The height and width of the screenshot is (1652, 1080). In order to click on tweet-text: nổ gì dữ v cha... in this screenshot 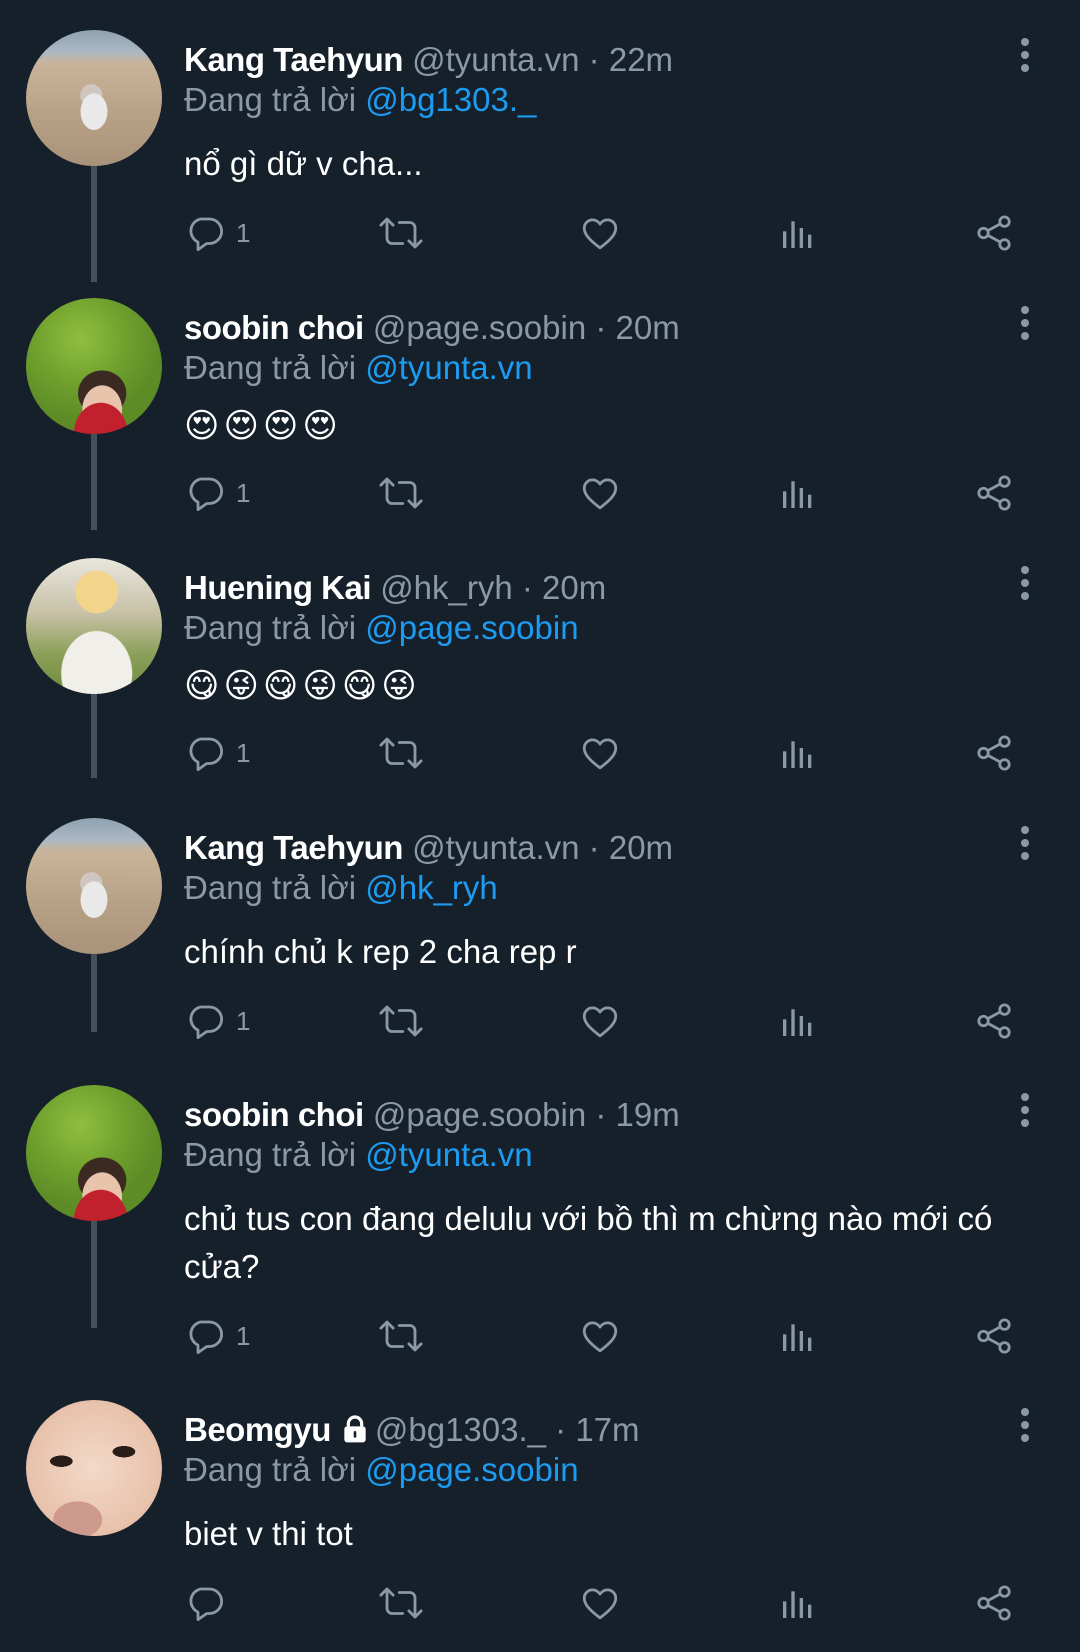, I will do `click(303, 163)`.